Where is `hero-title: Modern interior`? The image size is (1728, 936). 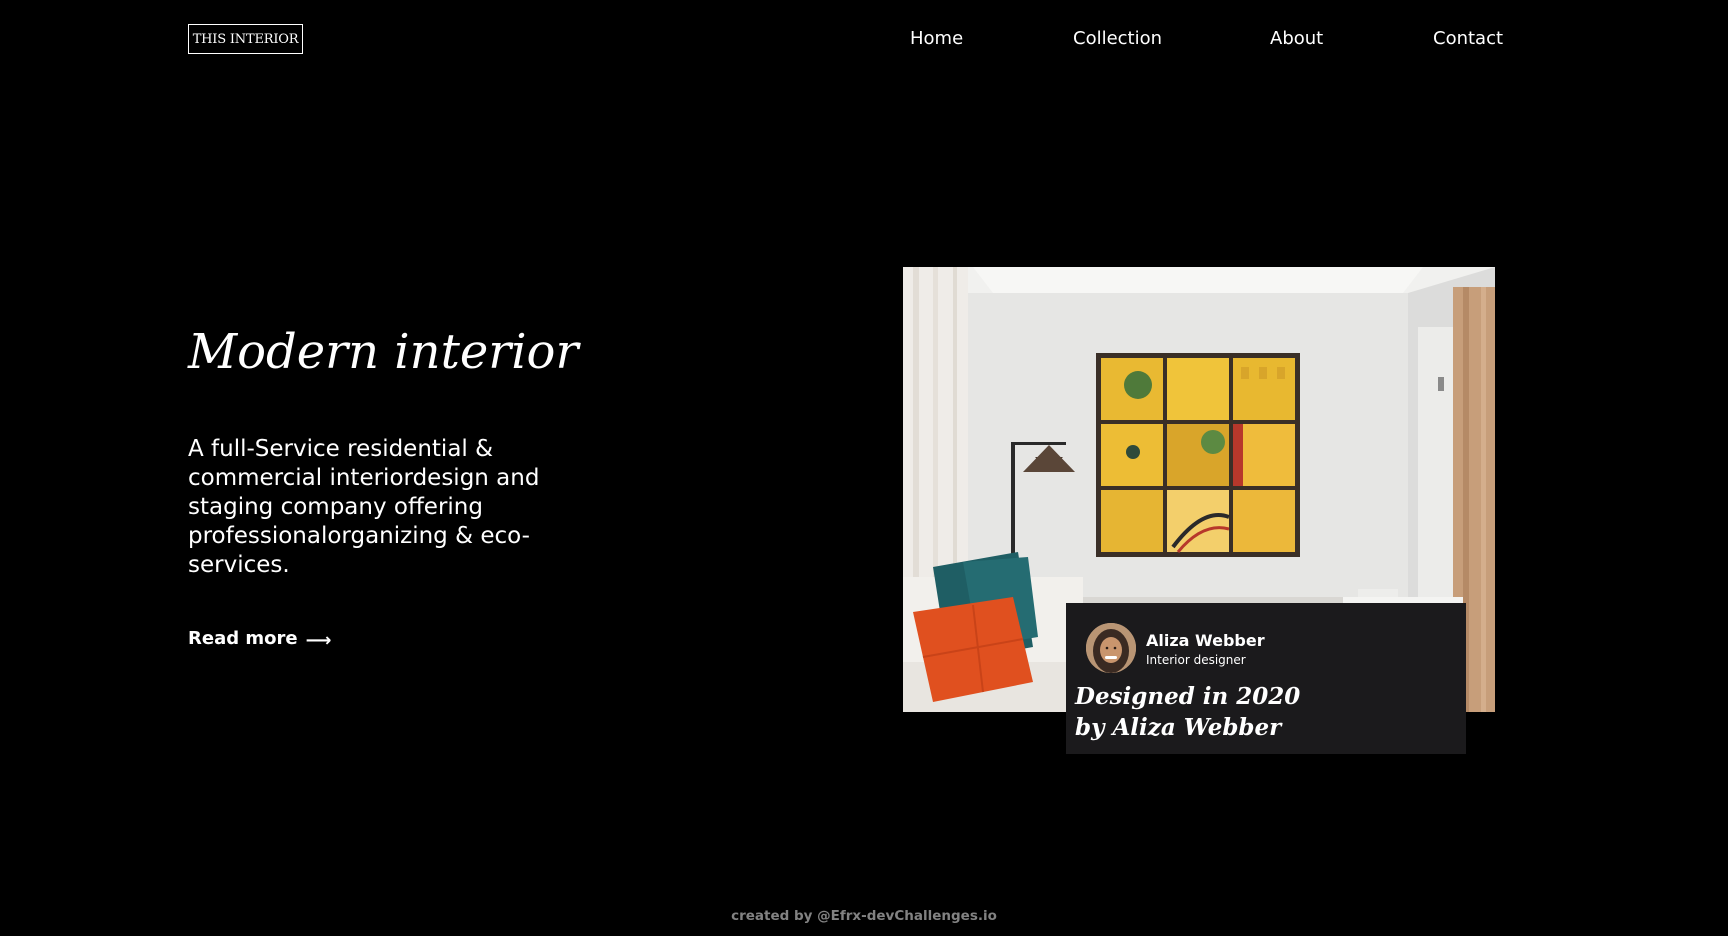
hero-title: Modern interior is located at coordinates (383, 352).